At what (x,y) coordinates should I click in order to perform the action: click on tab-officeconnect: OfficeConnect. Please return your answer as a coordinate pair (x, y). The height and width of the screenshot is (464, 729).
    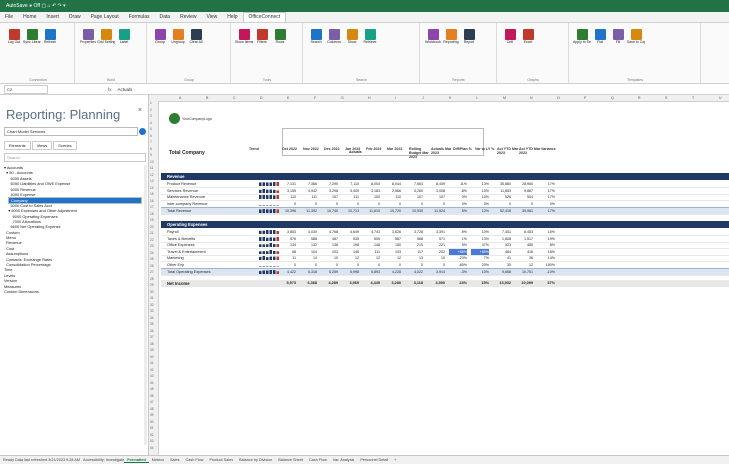
    Looking at the image, I should click on (264, 17).